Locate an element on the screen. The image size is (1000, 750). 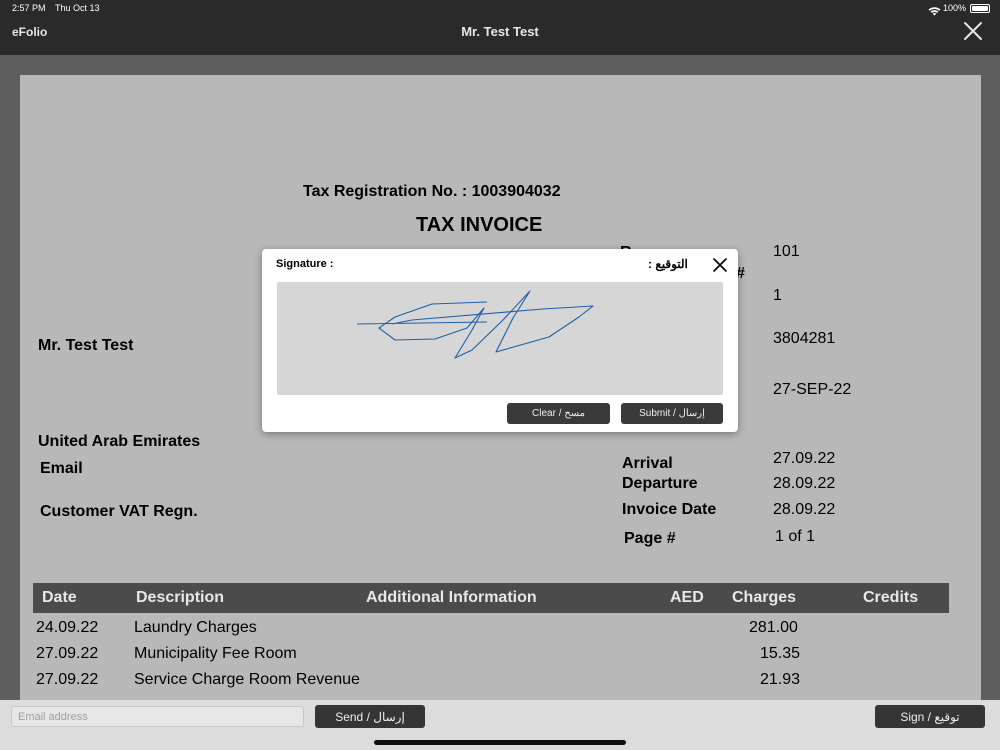
page-label: Page # is located at coordinates (650, 538).